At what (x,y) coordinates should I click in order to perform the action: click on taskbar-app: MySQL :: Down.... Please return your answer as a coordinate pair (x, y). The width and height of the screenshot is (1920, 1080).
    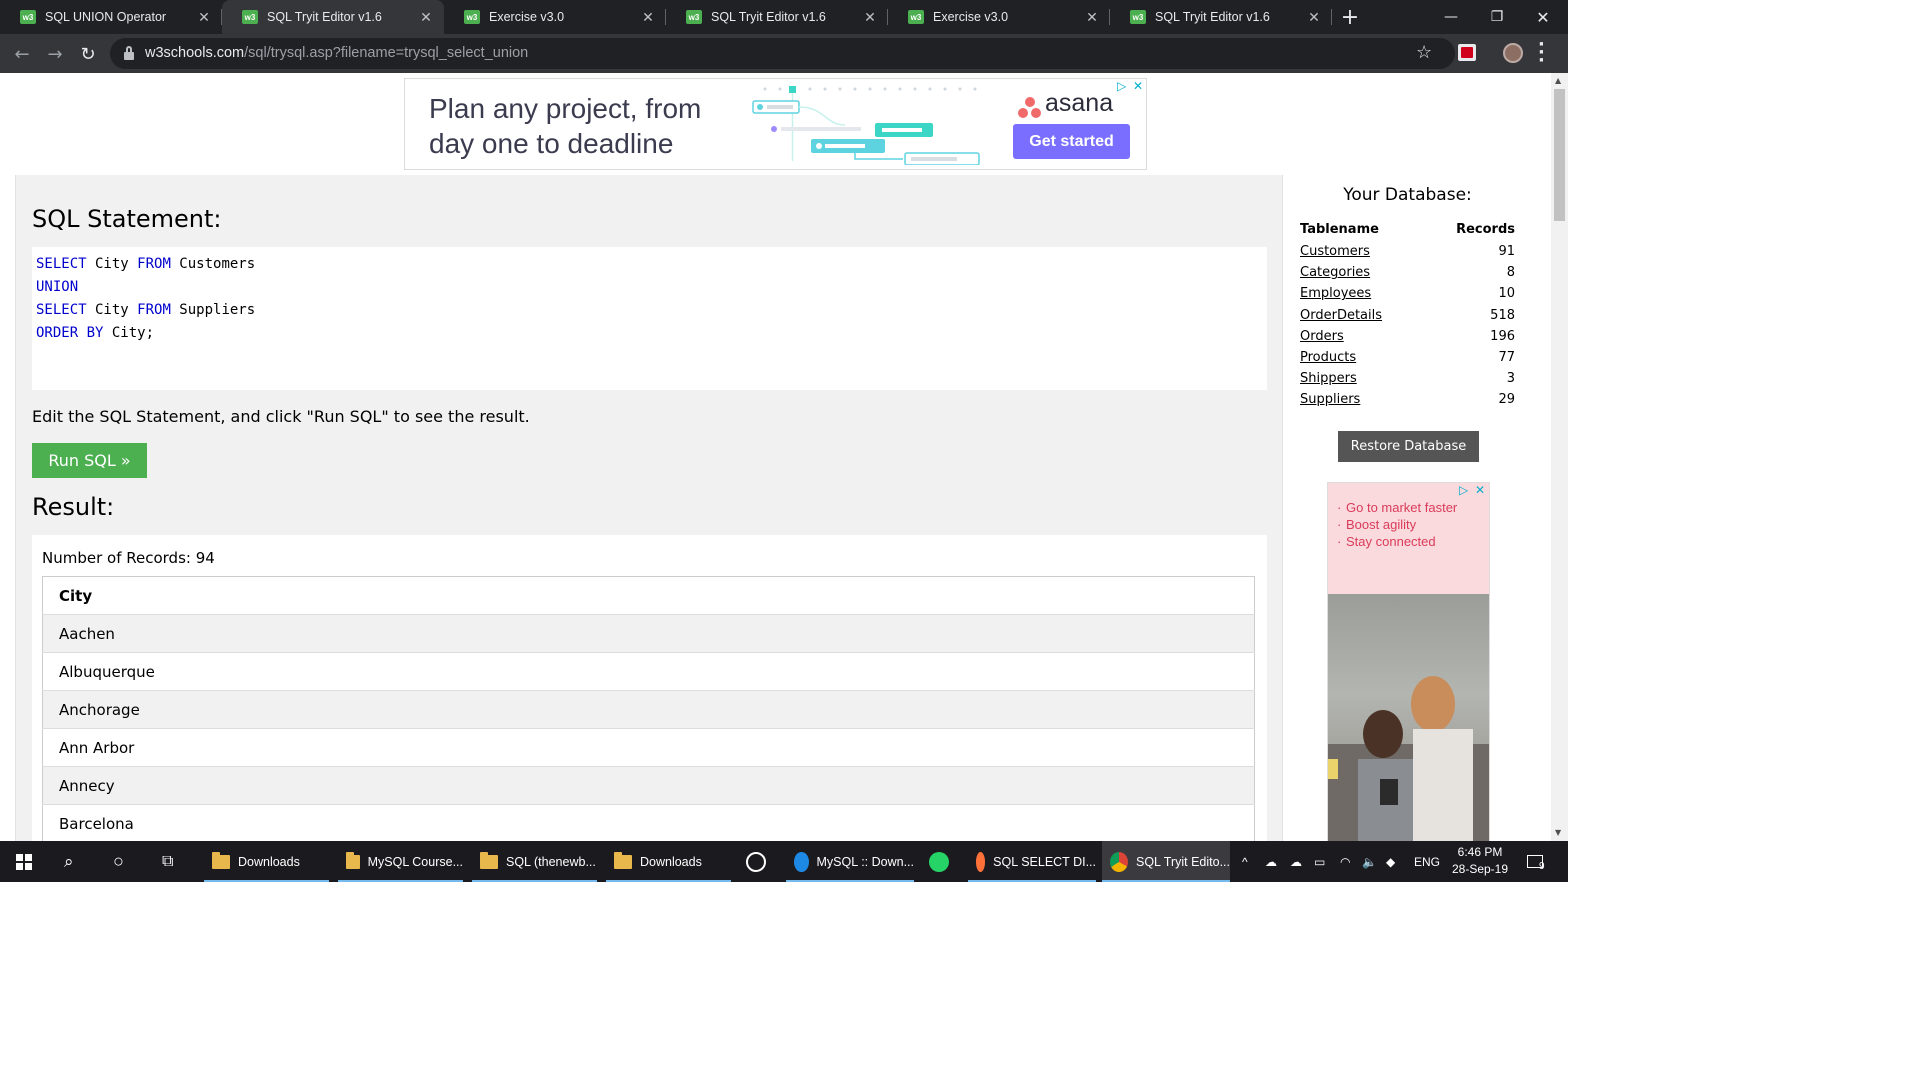
    Looking at the image, I should click on (850, 861).